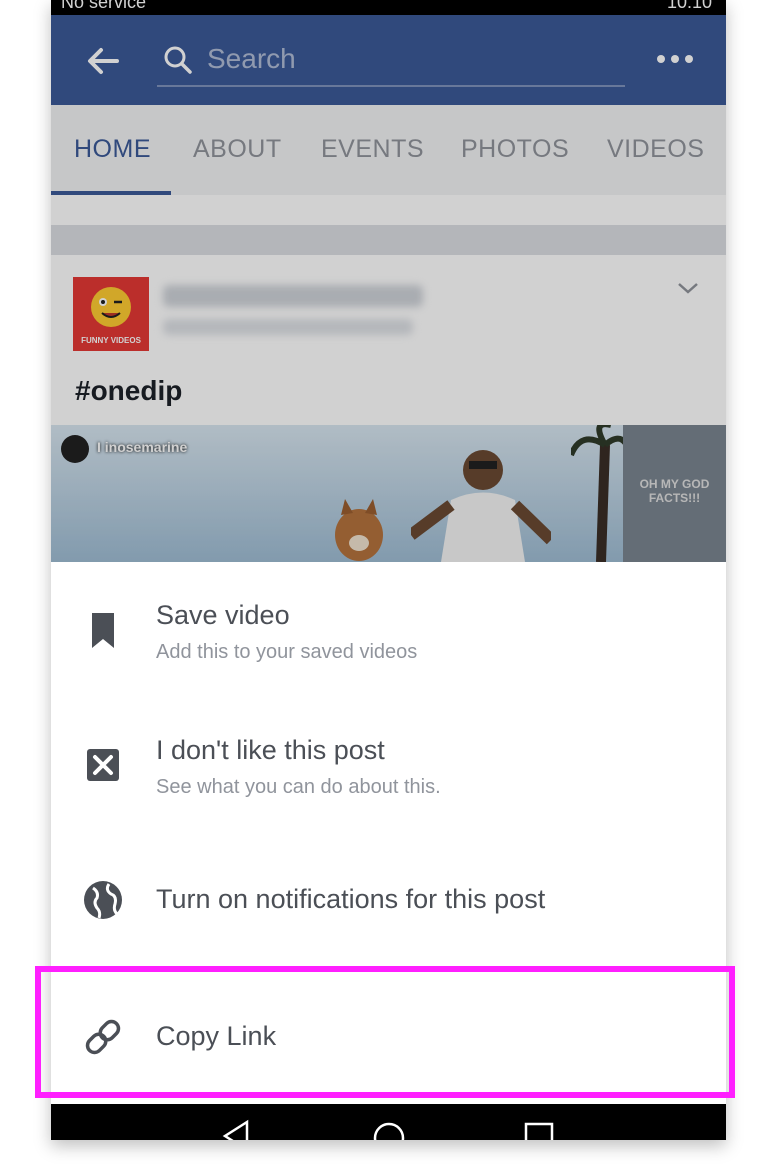  I want to click on close-box-icon, so click(103, 765).